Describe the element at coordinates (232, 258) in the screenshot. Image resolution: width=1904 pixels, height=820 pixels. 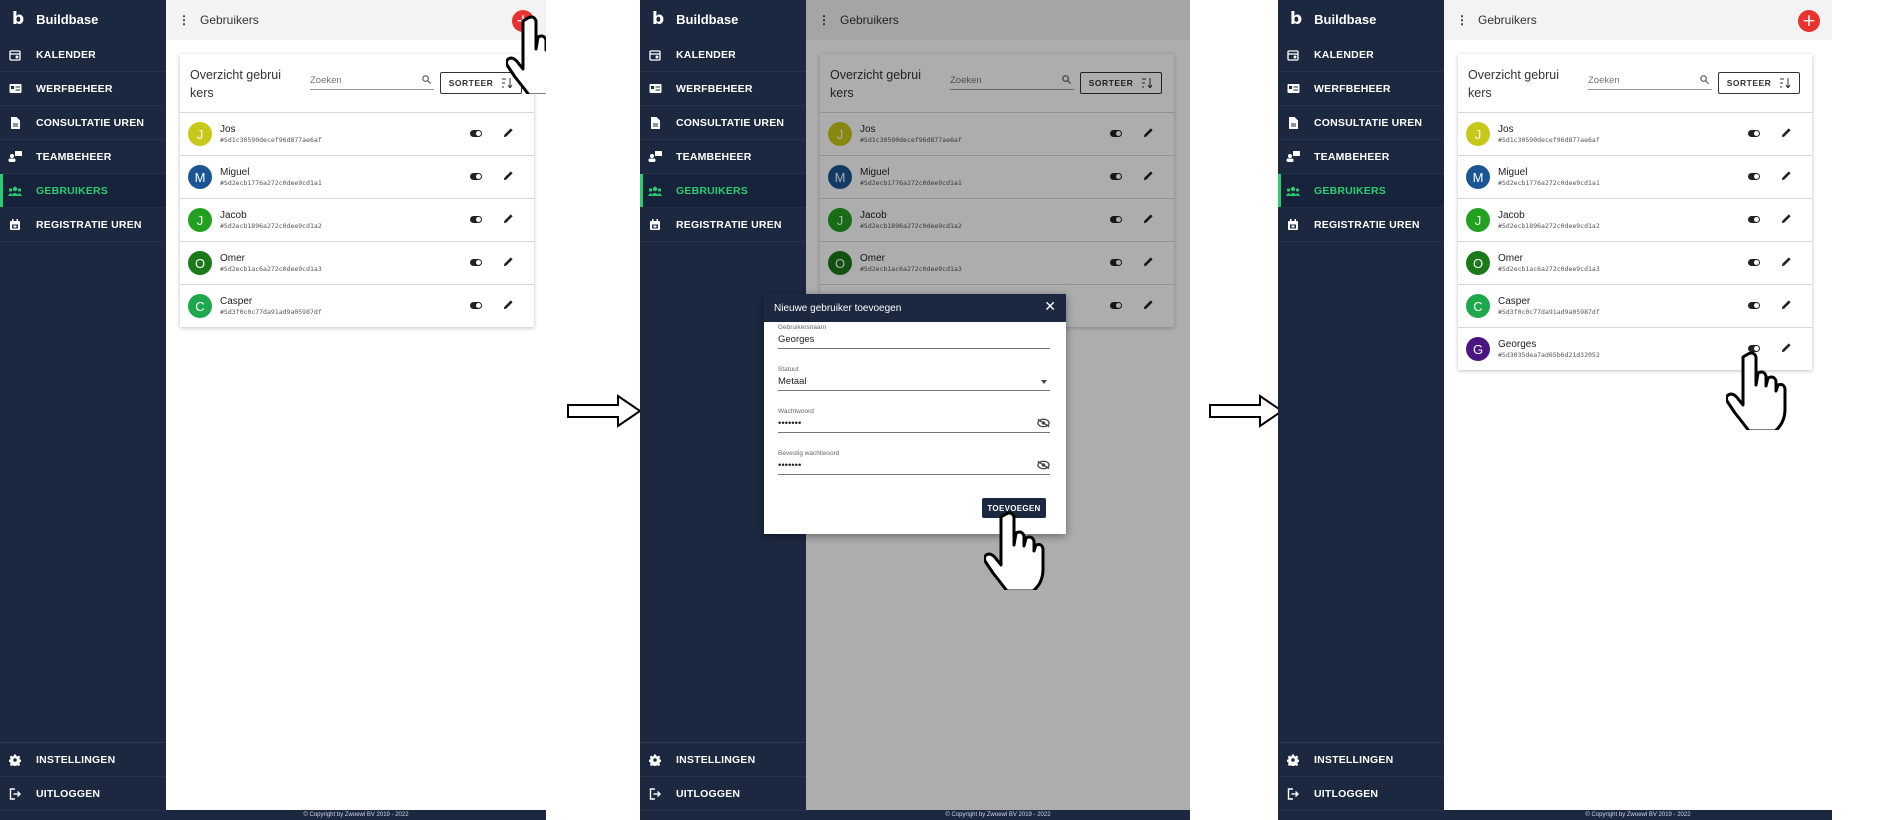
I see `user-name: Omer` at that location.